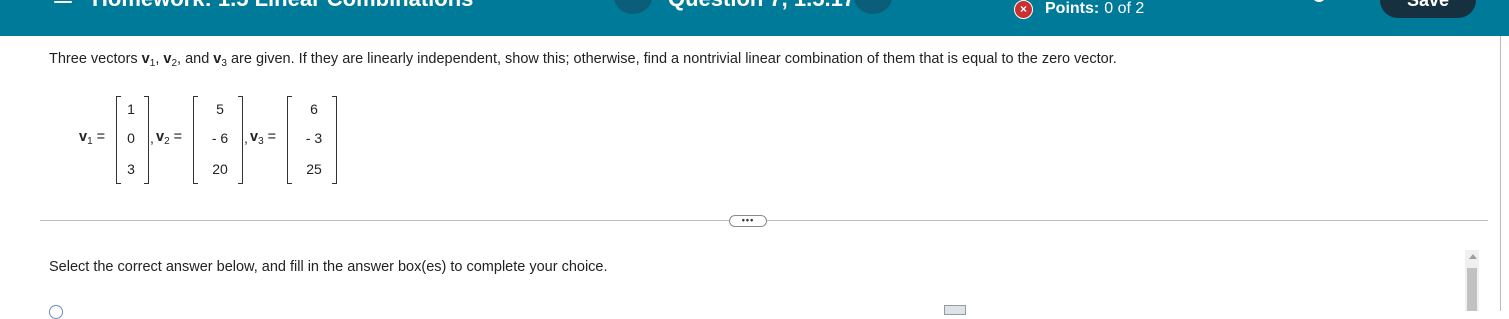 This screenshot has height=319, width=1509. Describe the element at coordinates (220, 138) in the screenshot. I see `v2-entry-2: - 6` at that location.